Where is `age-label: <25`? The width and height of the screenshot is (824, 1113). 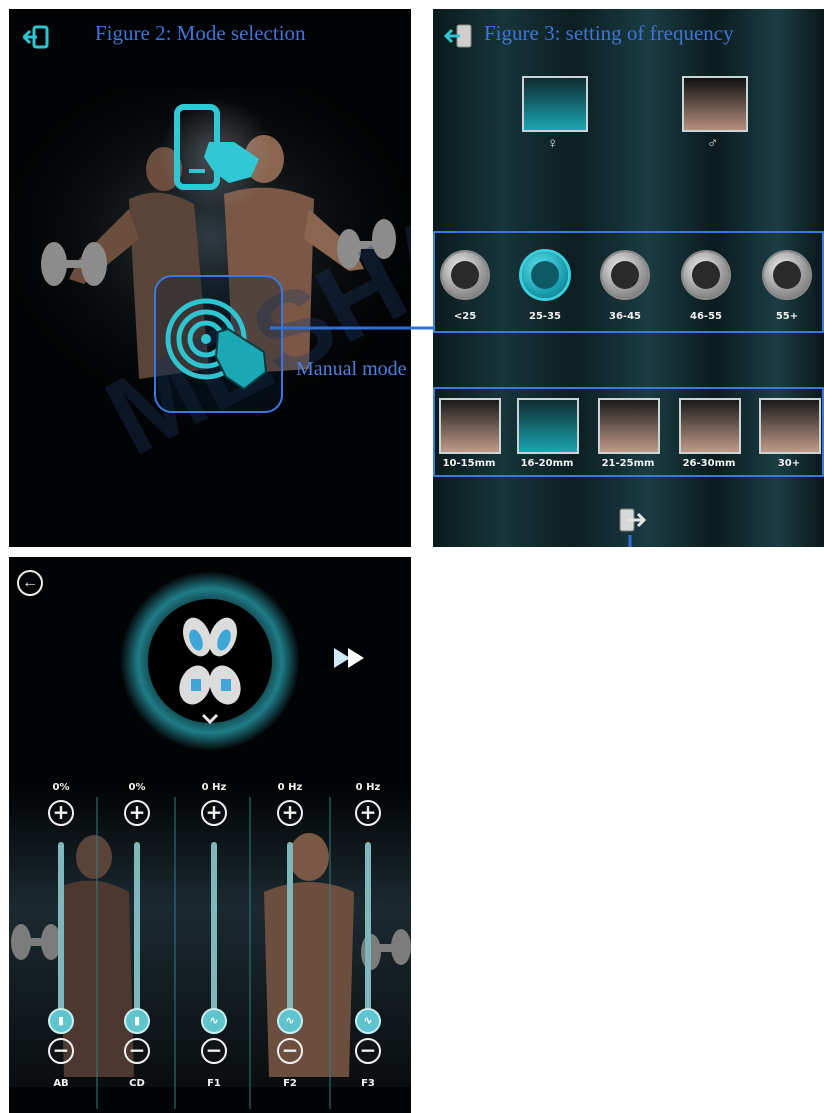 age-label: <25 is located at coordinates (465, 316).